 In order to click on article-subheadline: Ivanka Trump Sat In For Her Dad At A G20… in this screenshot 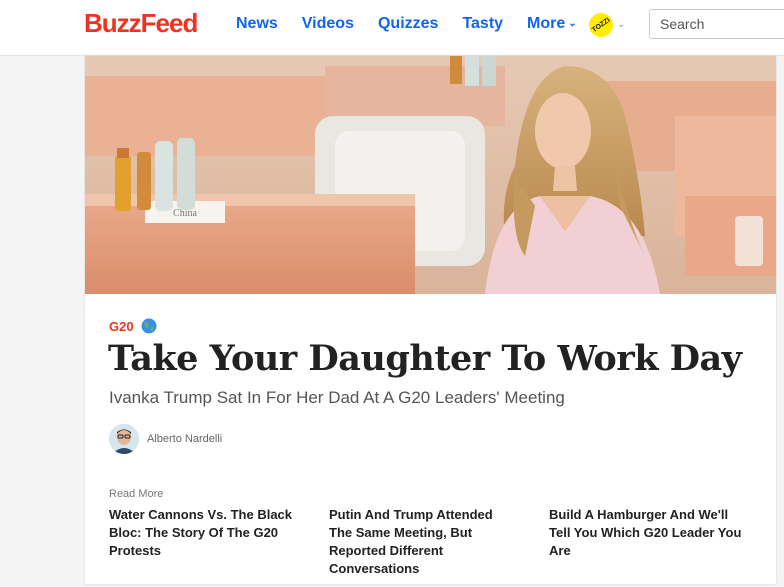, I will do `click(337, 397)`.